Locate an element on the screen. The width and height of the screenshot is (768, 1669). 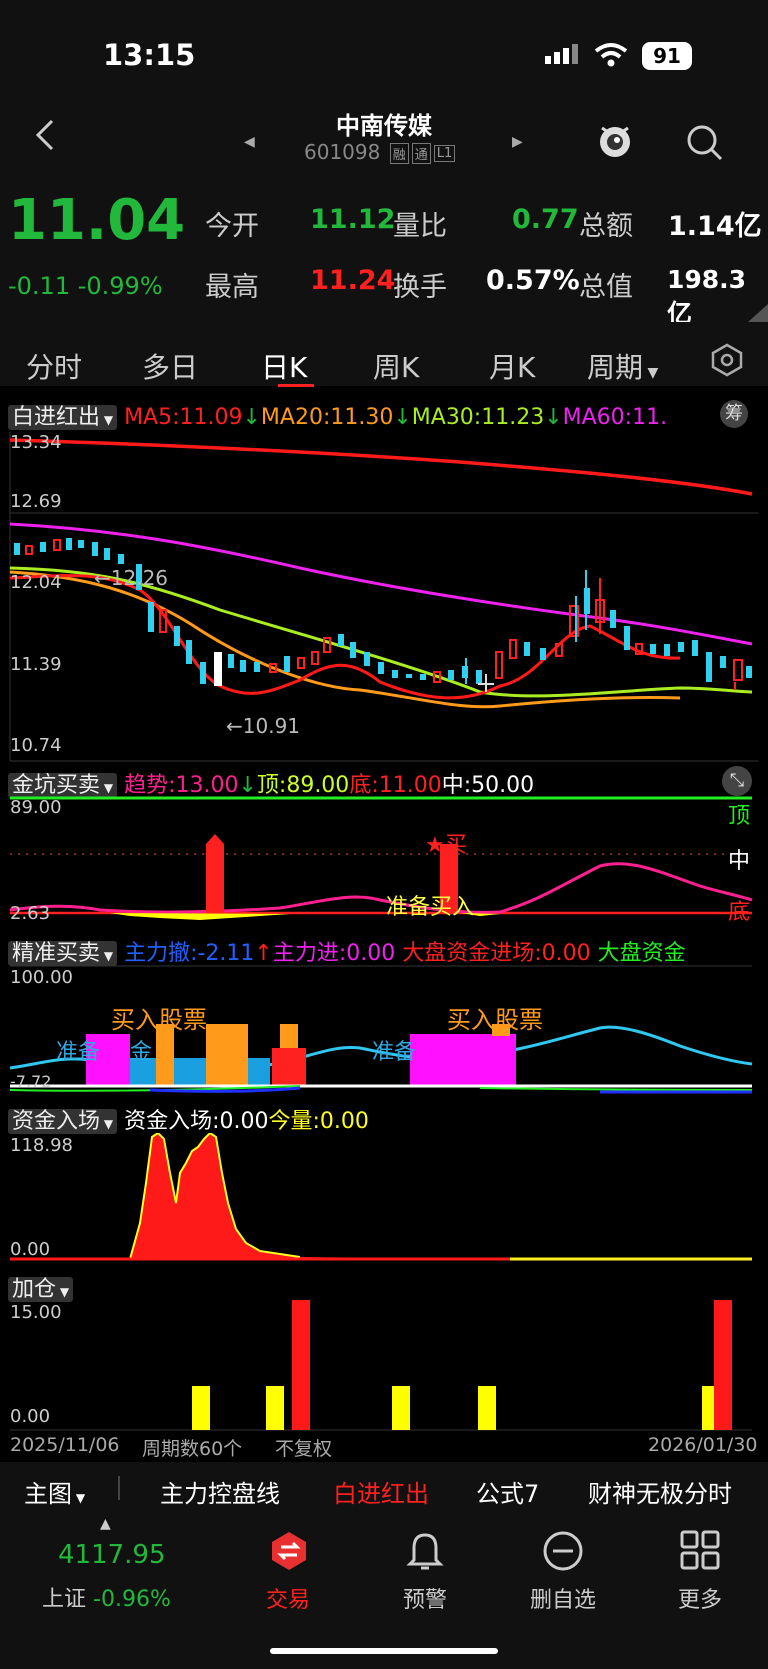
remove-circle-icon is located at coordinates (563, 1553).